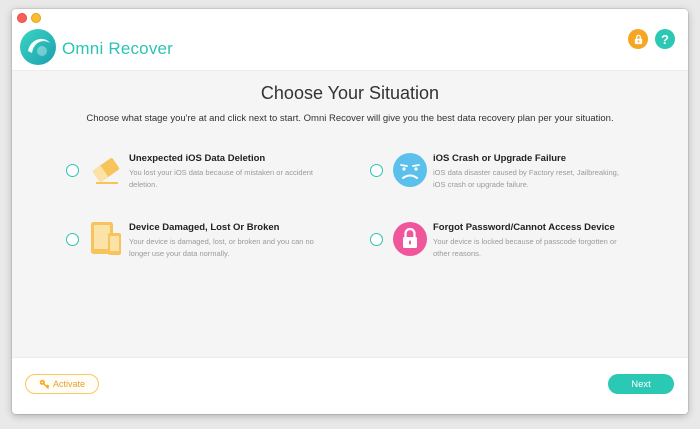 Image resolution: width=700 pixels, height=429 pixels. Describe the element at coordinates (350, 93) in the screenshot. I see `page-title: Choose Your Situation` at that location.